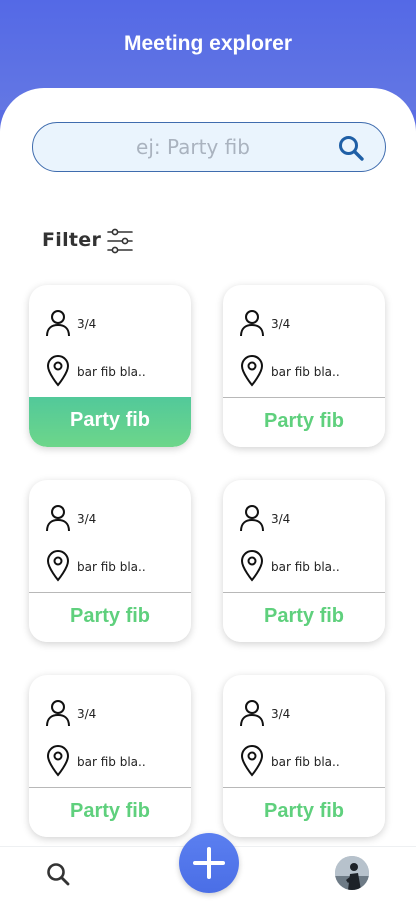 The width and height of the screenshot is (416, 901). Describe the element at coordinates (120, 241) in the screenshot. I see `sliders-icon` at that location.